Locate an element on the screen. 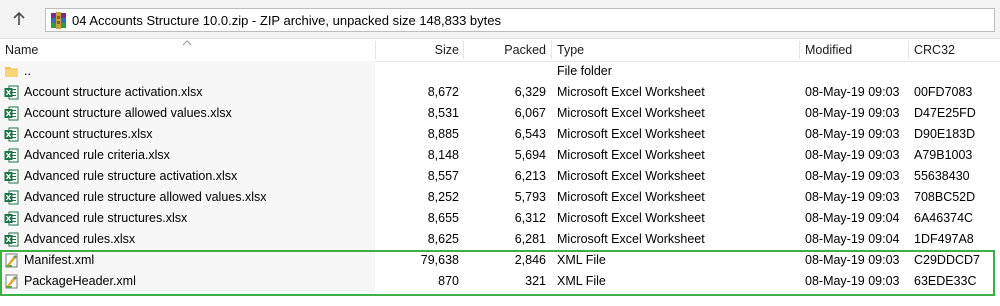 This screenshot has height=306, width=1000. column-header-name: Name is located at coordinates (21, 50).